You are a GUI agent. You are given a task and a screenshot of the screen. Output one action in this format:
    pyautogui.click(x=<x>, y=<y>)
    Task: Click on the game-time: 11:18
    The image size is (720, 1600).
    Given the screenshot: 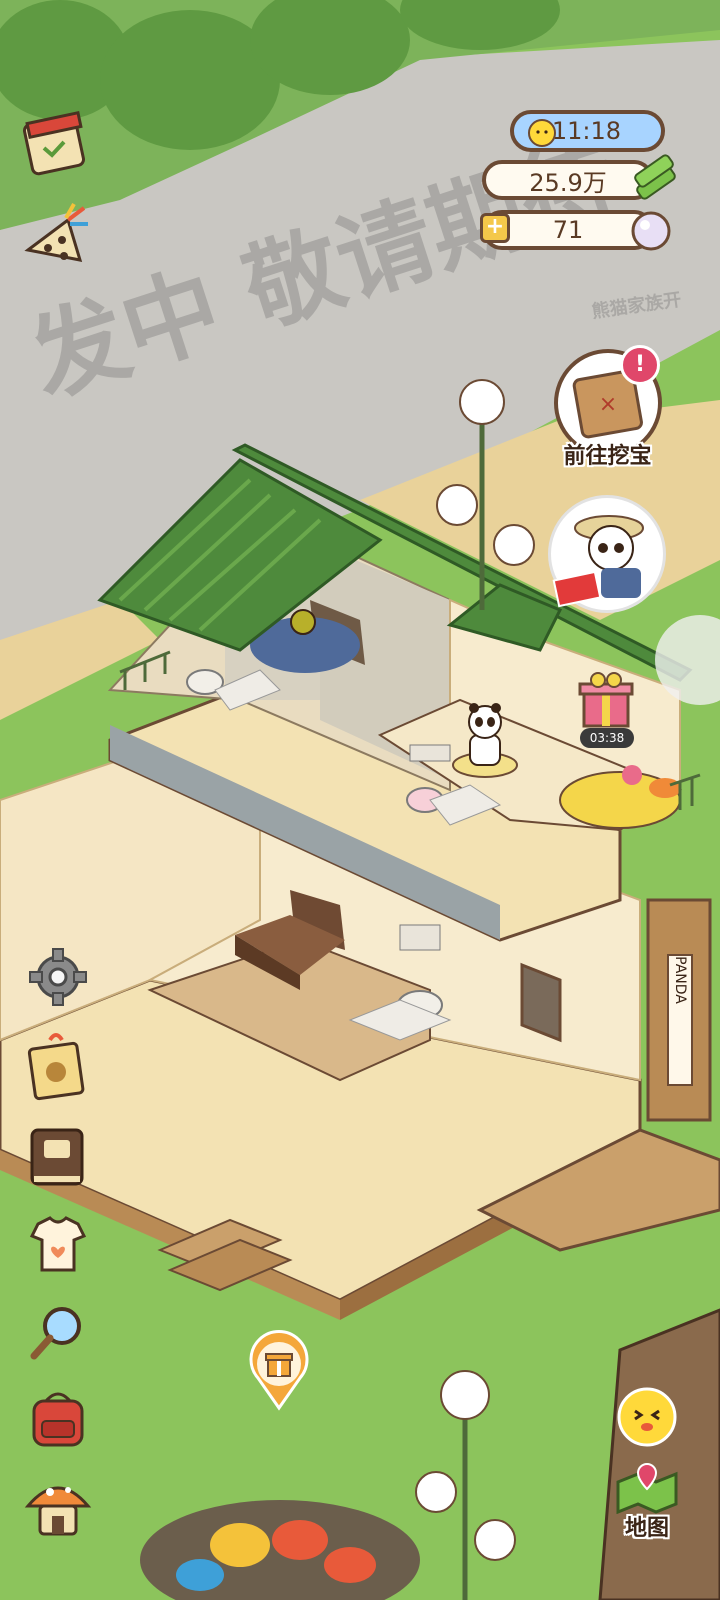 What is the action you would take?
    pyautogui.click(x=586, y=131)
    